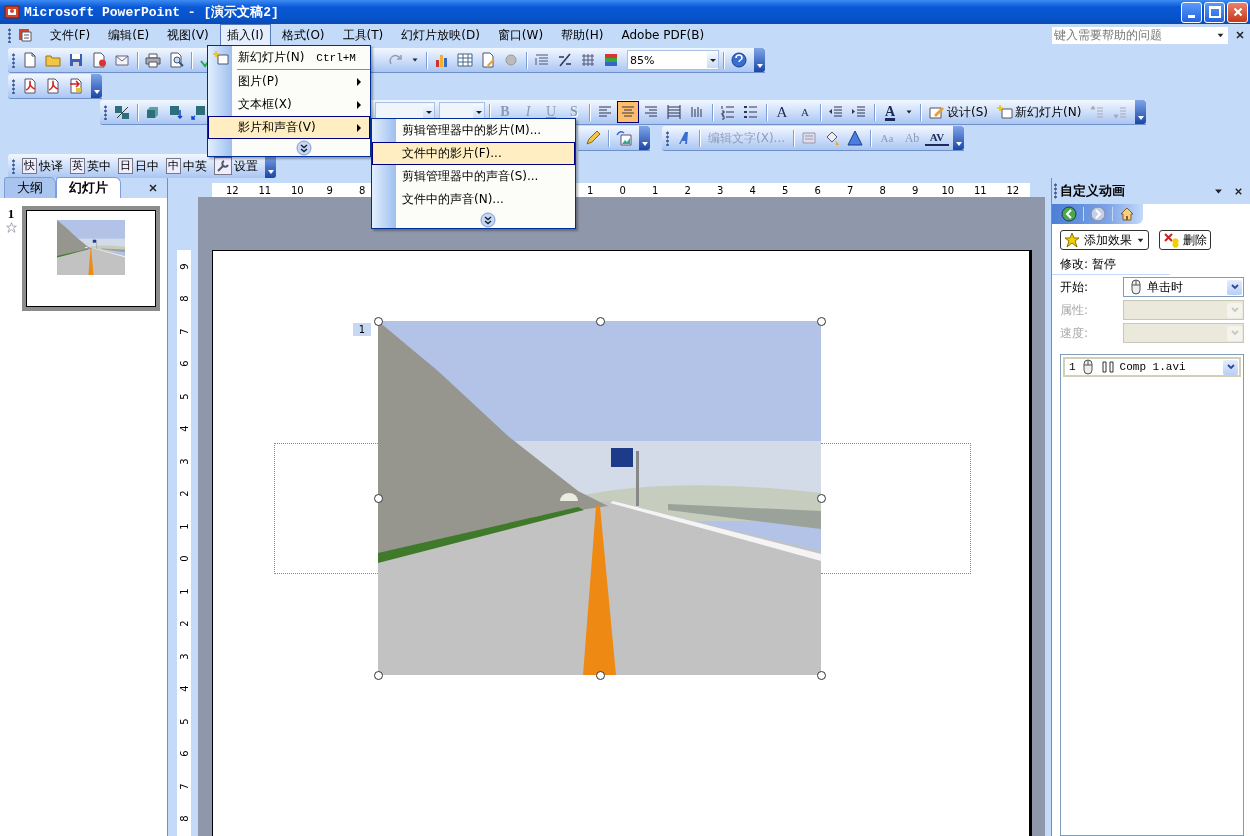 The image size is (1250, 836). Describe the element at coordinates (859, 112) in the screenshot. I see `indent-icon` at that location.